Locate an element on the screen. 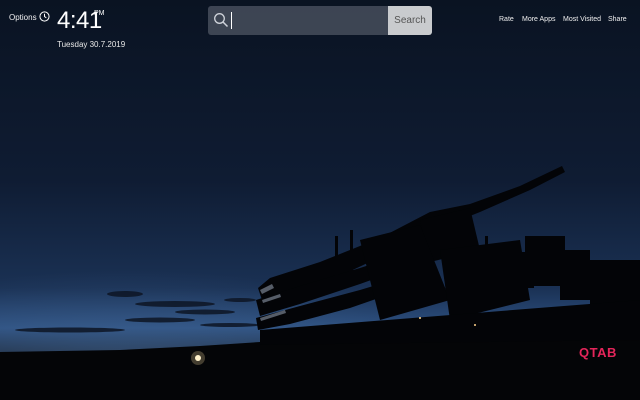 This screenshot has height=400, width=640. search-icon is located at coordinates (221, 20).